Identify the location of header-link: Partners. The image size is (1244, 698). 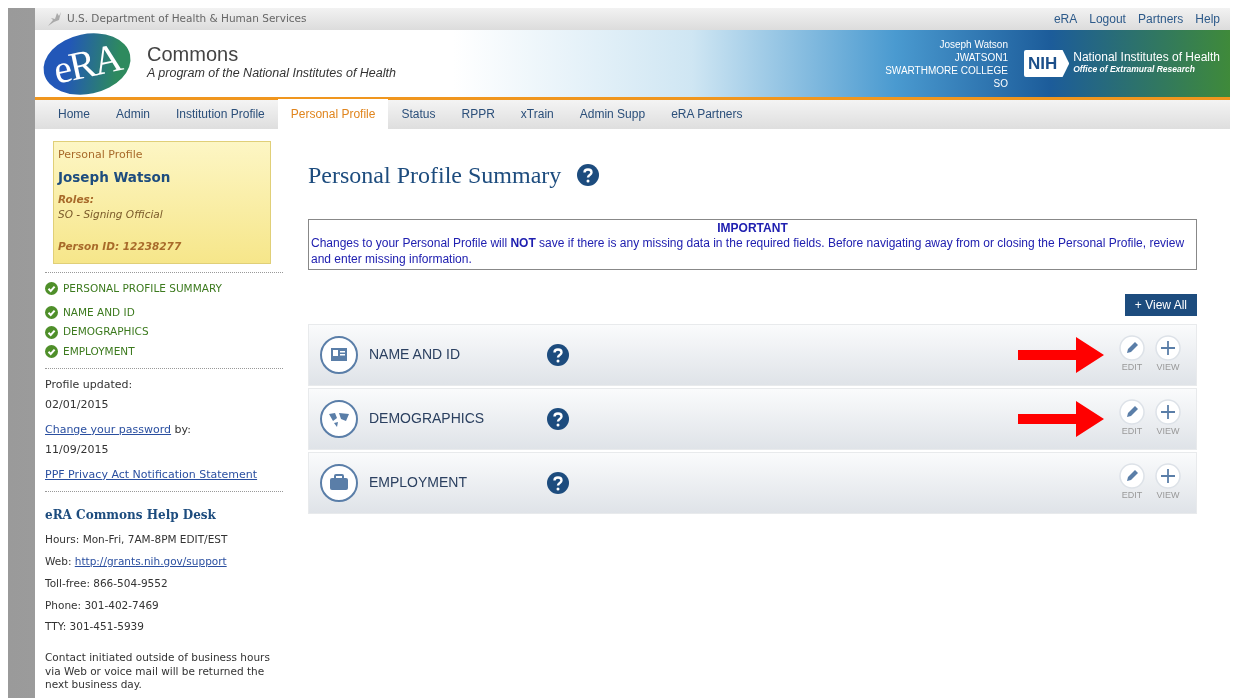
(1160, 19).